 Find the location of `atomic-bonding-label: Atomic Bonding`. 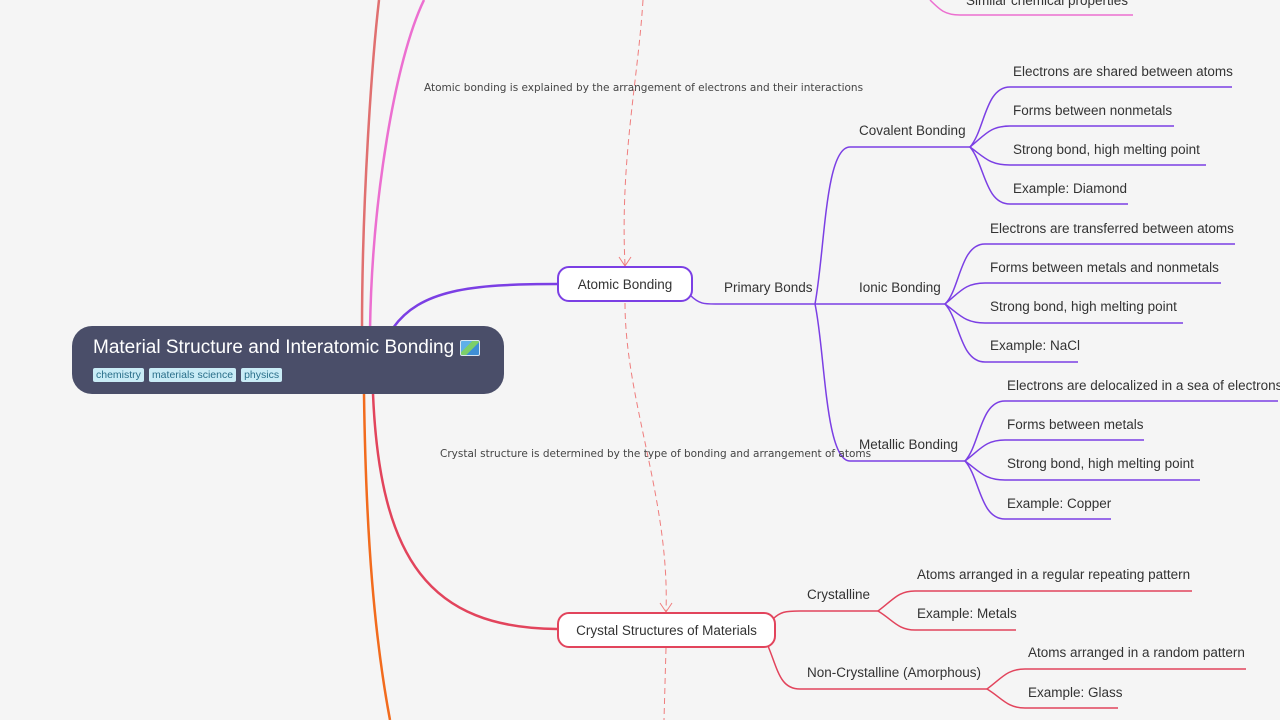

atomic-bonding-label: Atomic Bonding is located at coordinates (625, 284).